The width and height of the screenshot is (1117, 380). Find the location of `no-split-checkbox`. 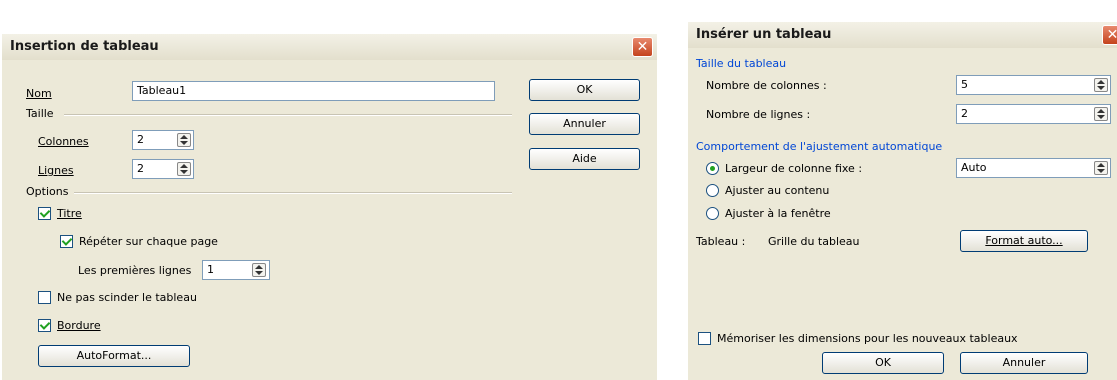

no-split-checkbox is located at coordinates (44, 297).